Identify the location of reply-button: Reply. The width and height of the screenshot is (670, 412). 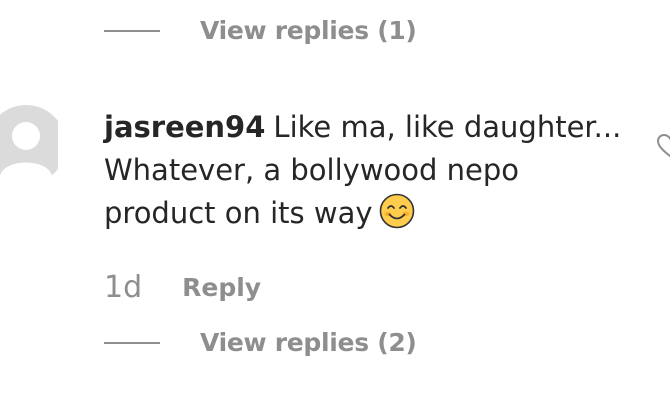
(221, 287).